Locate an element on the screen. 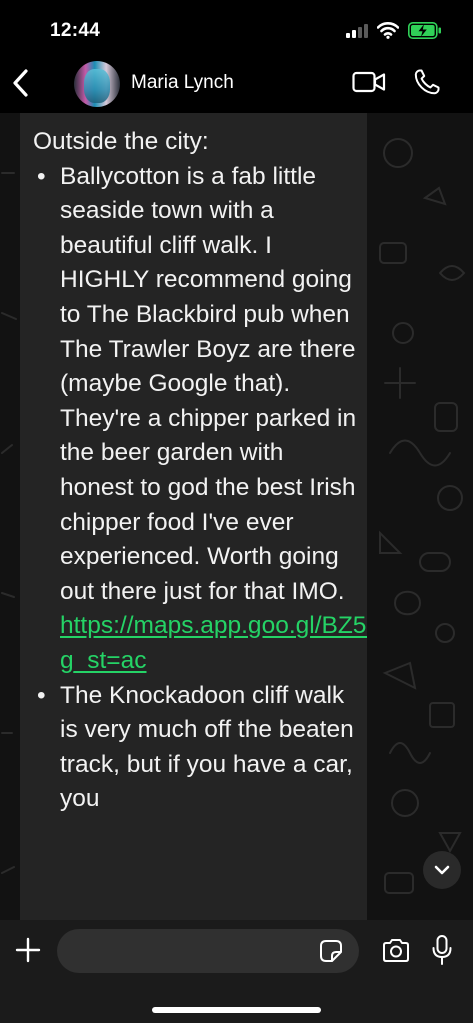 This screenshot has width=473, height=1023. chat-header: Maria Lynch is located at coordinates (236, 85).